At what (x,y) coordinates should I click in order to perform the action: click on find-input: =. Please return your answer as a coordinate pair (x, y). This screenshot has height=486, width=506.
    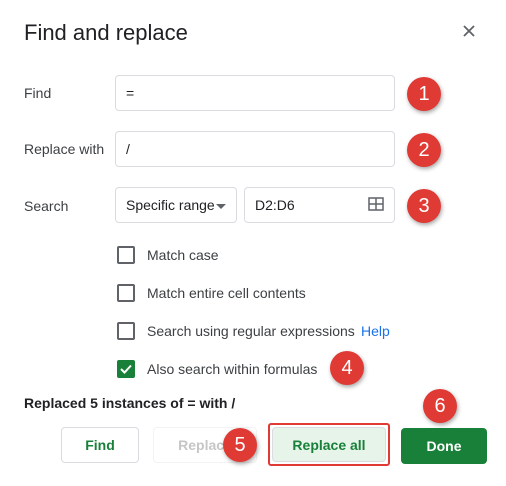
    Looking at the image, I should click on (255, 93).